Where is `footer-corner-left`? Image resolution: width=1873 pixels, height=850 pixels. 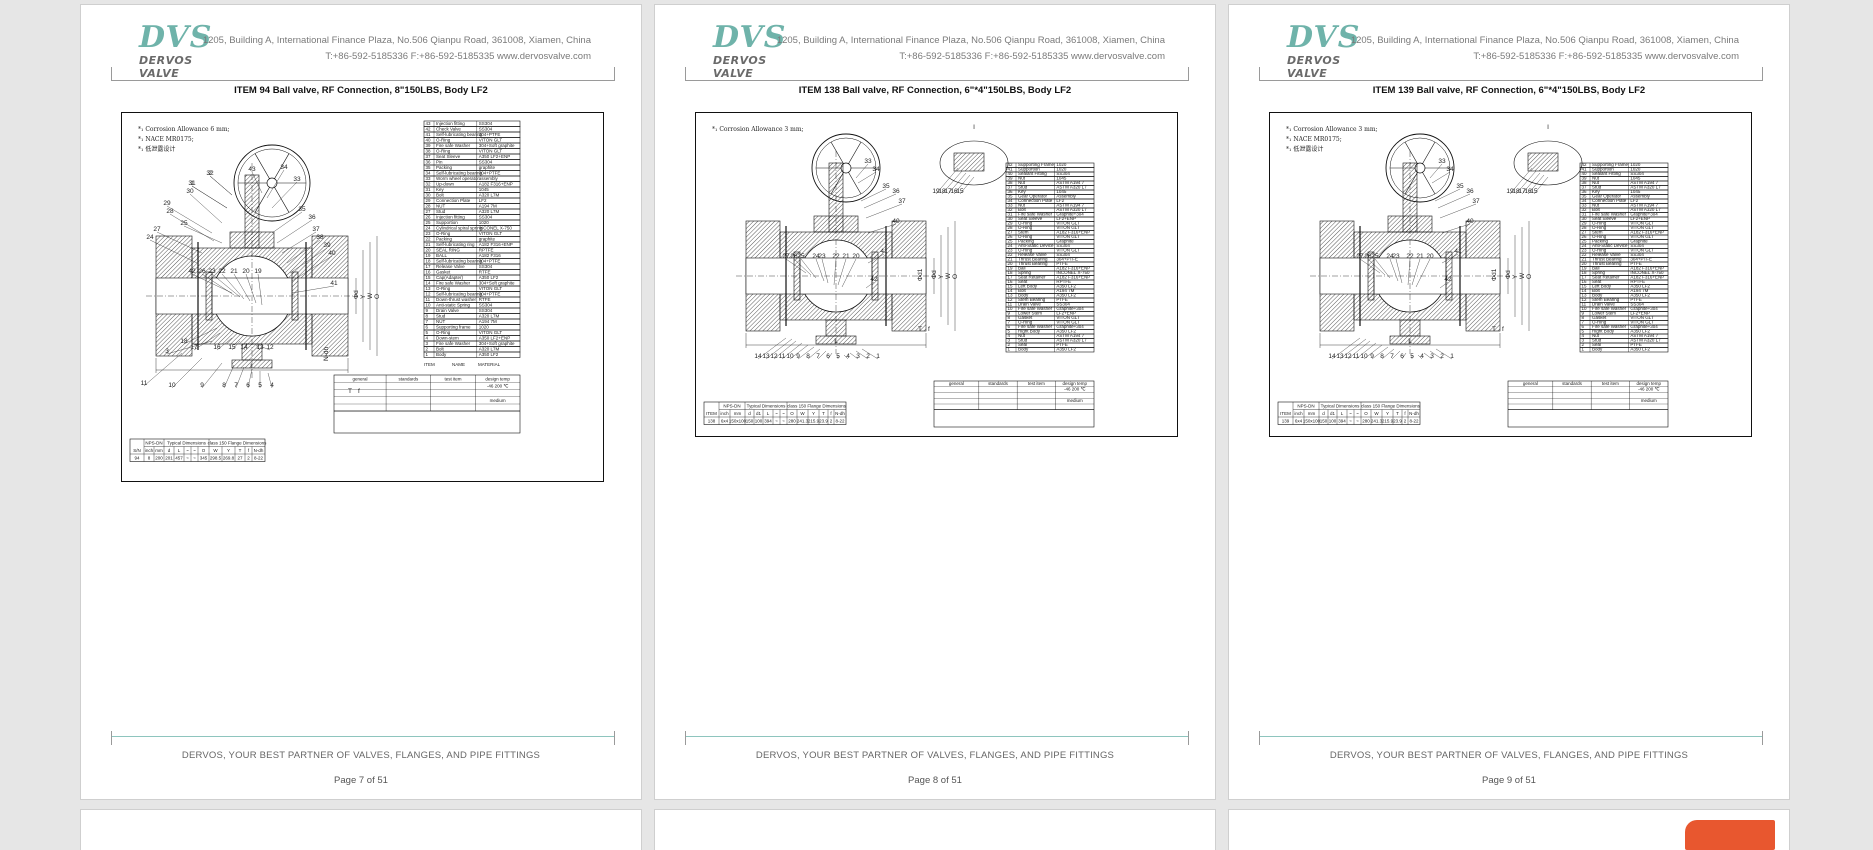
footer-corner-left is located at coordinates (1259, 738).